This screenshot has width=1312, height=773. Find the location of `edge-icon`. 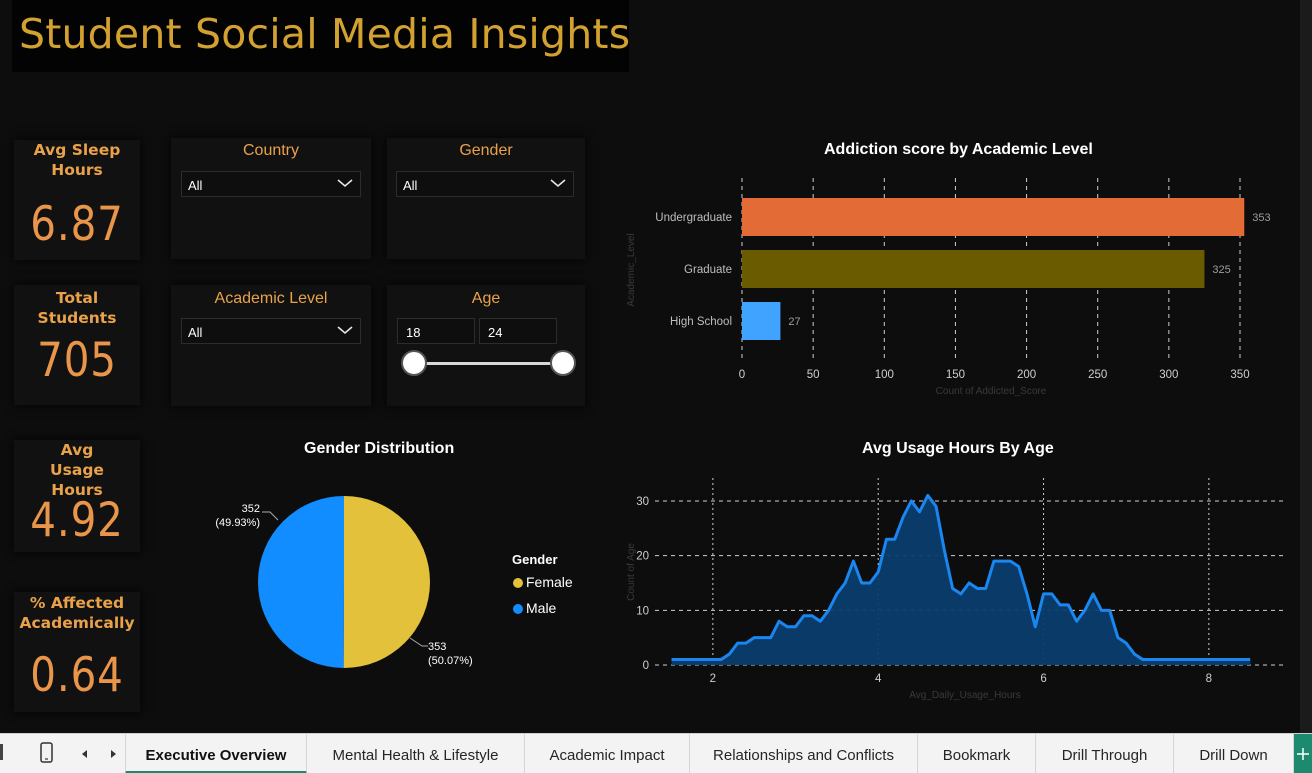

edge-icon is located at coordinates (1, 752).